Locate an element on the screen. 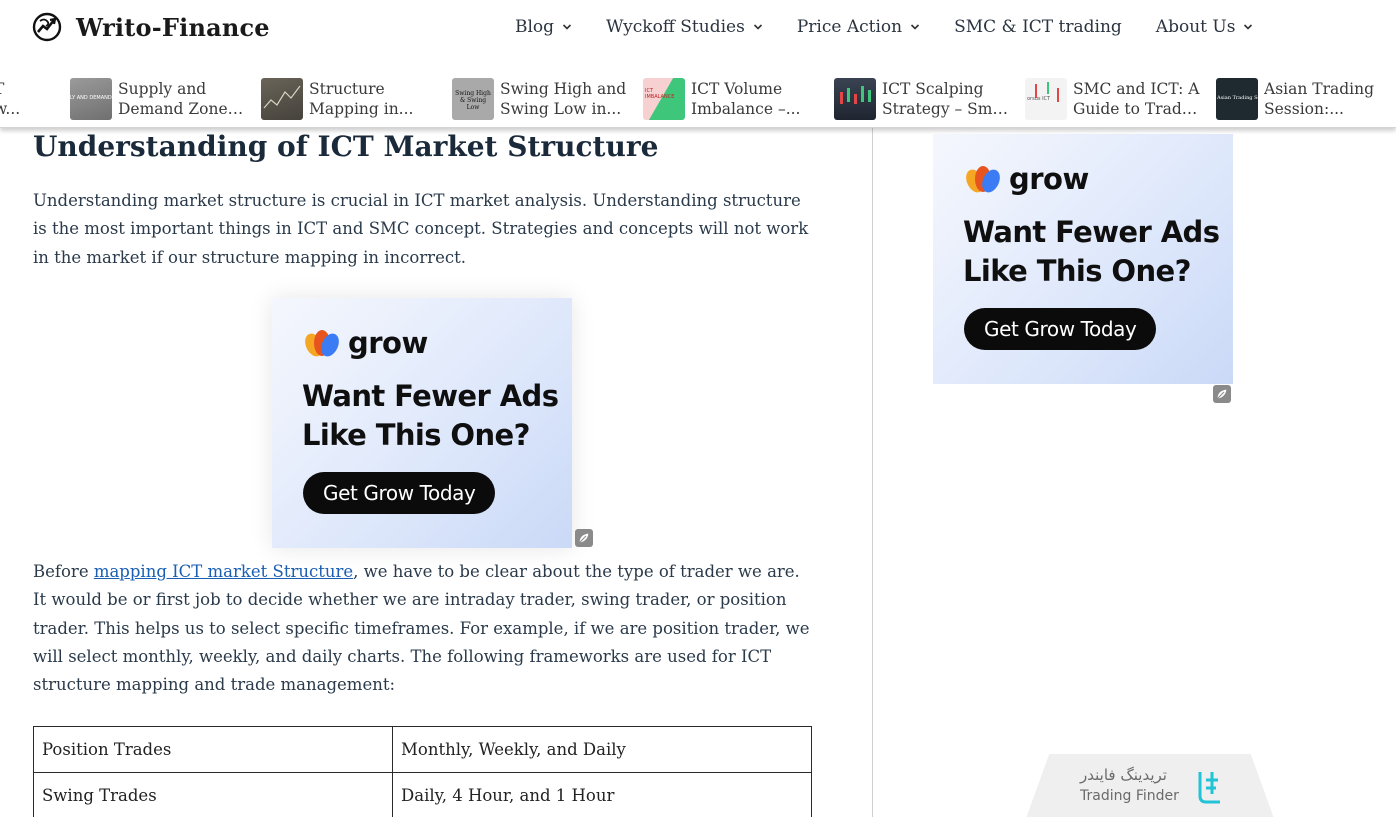 This screenshot has width=1396, height=817. nav-label: Blog is located at coordinates (535, 27).